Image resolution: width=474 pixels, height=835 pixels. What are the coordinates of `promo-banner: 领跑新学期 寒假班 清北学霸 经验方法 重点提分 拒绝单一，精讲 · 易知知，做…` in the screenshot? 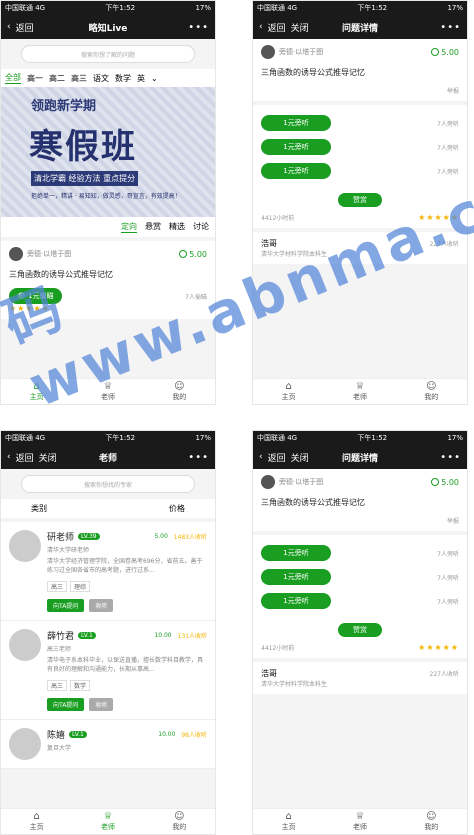 It's located at (108, 152).